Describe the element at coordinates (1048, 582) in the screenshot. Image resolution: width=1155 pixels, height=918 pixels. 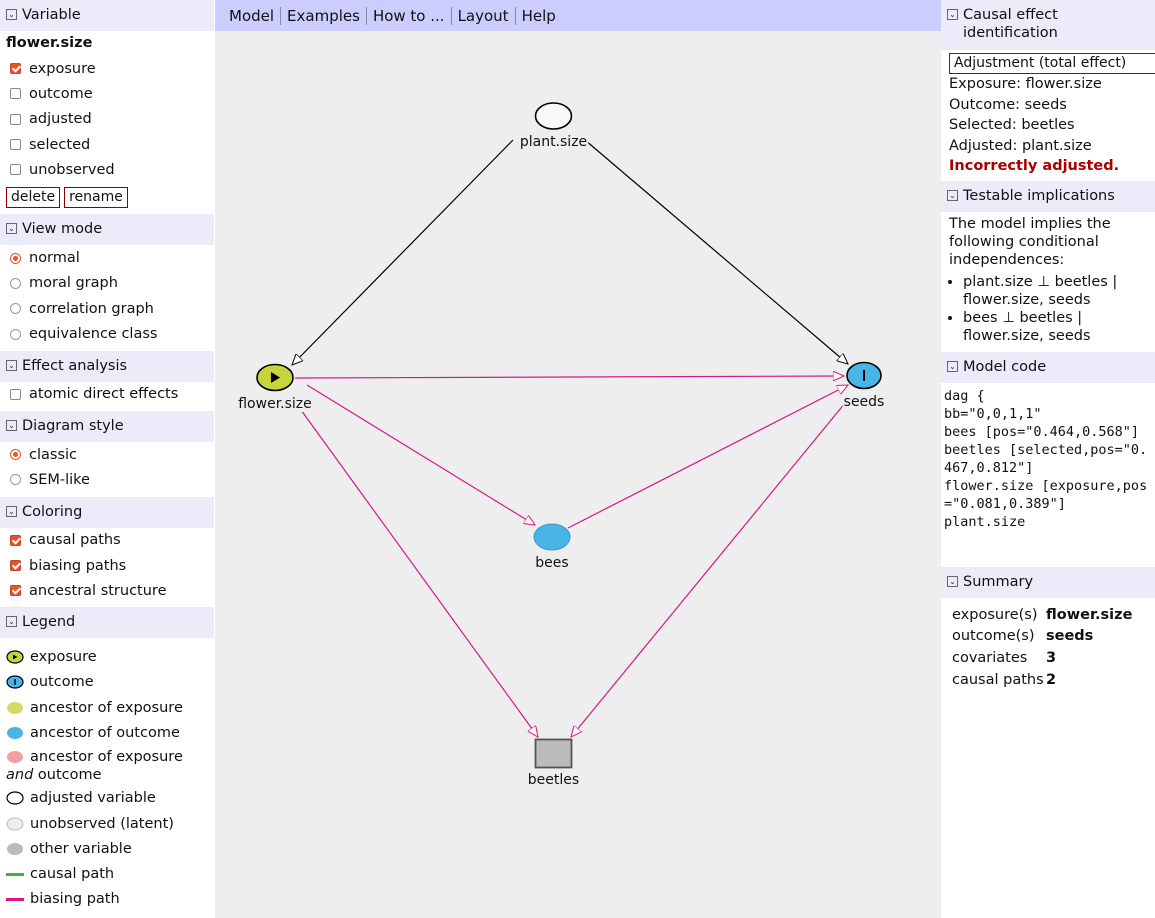
I see `summary-section-header: ⌄ Summary` at that location.